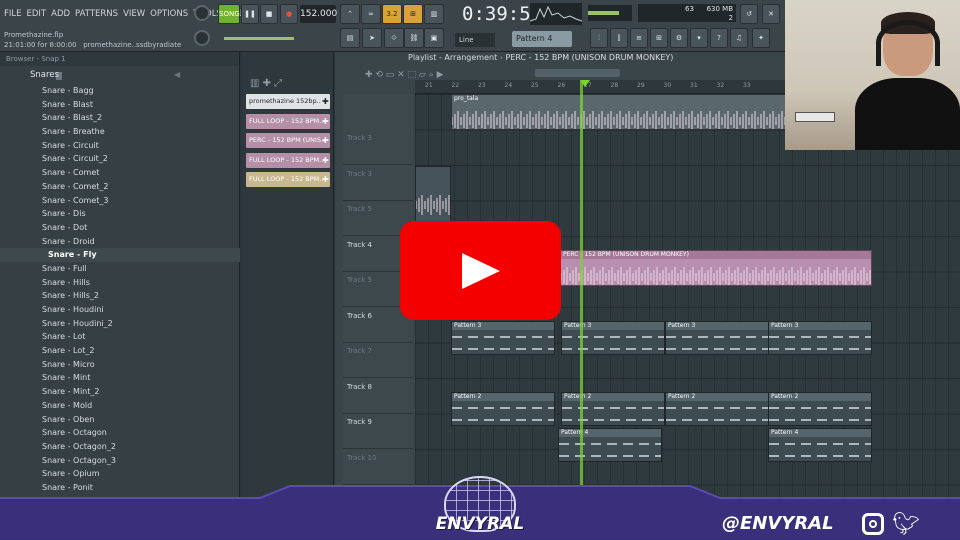  I want to click on instagram-icon, so click(873, 524).